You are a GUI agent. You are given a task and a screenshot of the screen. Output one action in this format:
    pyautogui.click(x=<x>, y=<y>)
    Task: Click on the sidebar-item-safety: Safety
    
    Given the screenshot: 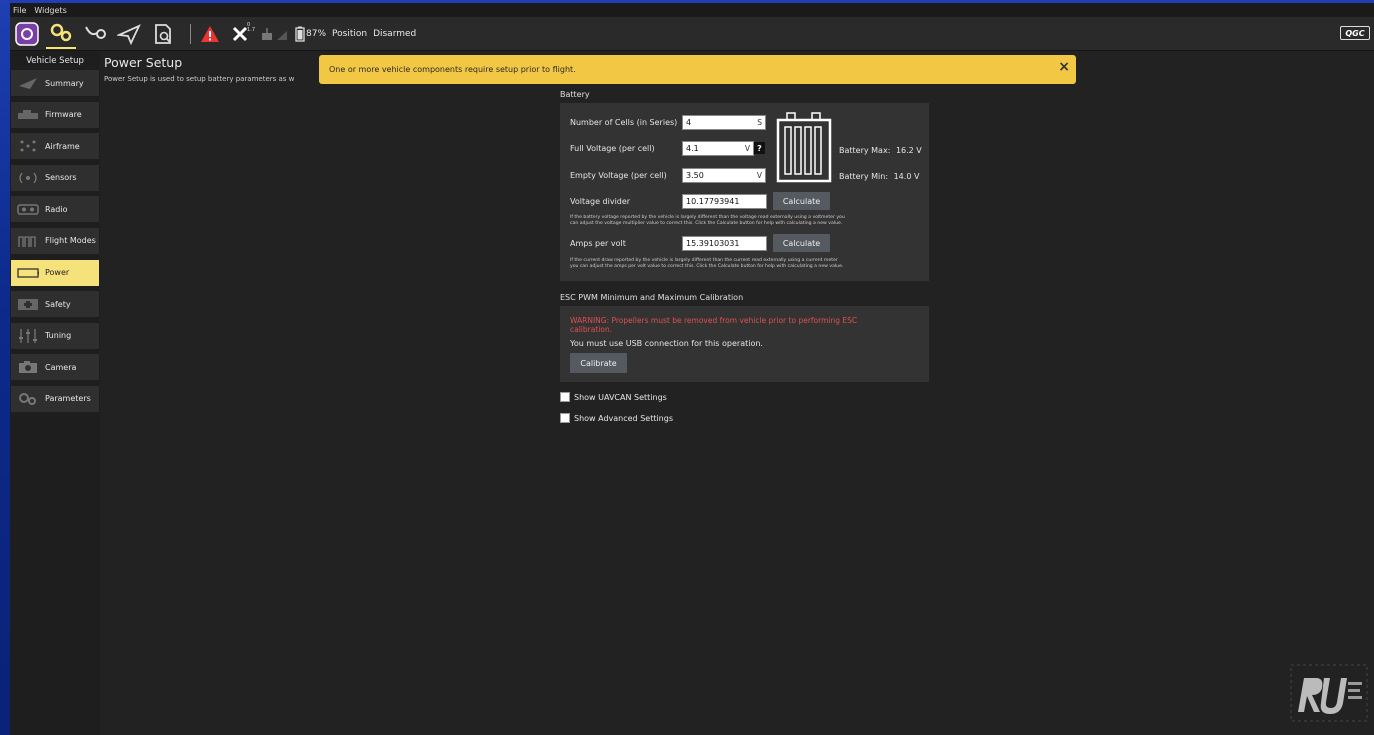 What is the action you would take?
    pyautogui.click(x=55, y=304)
    